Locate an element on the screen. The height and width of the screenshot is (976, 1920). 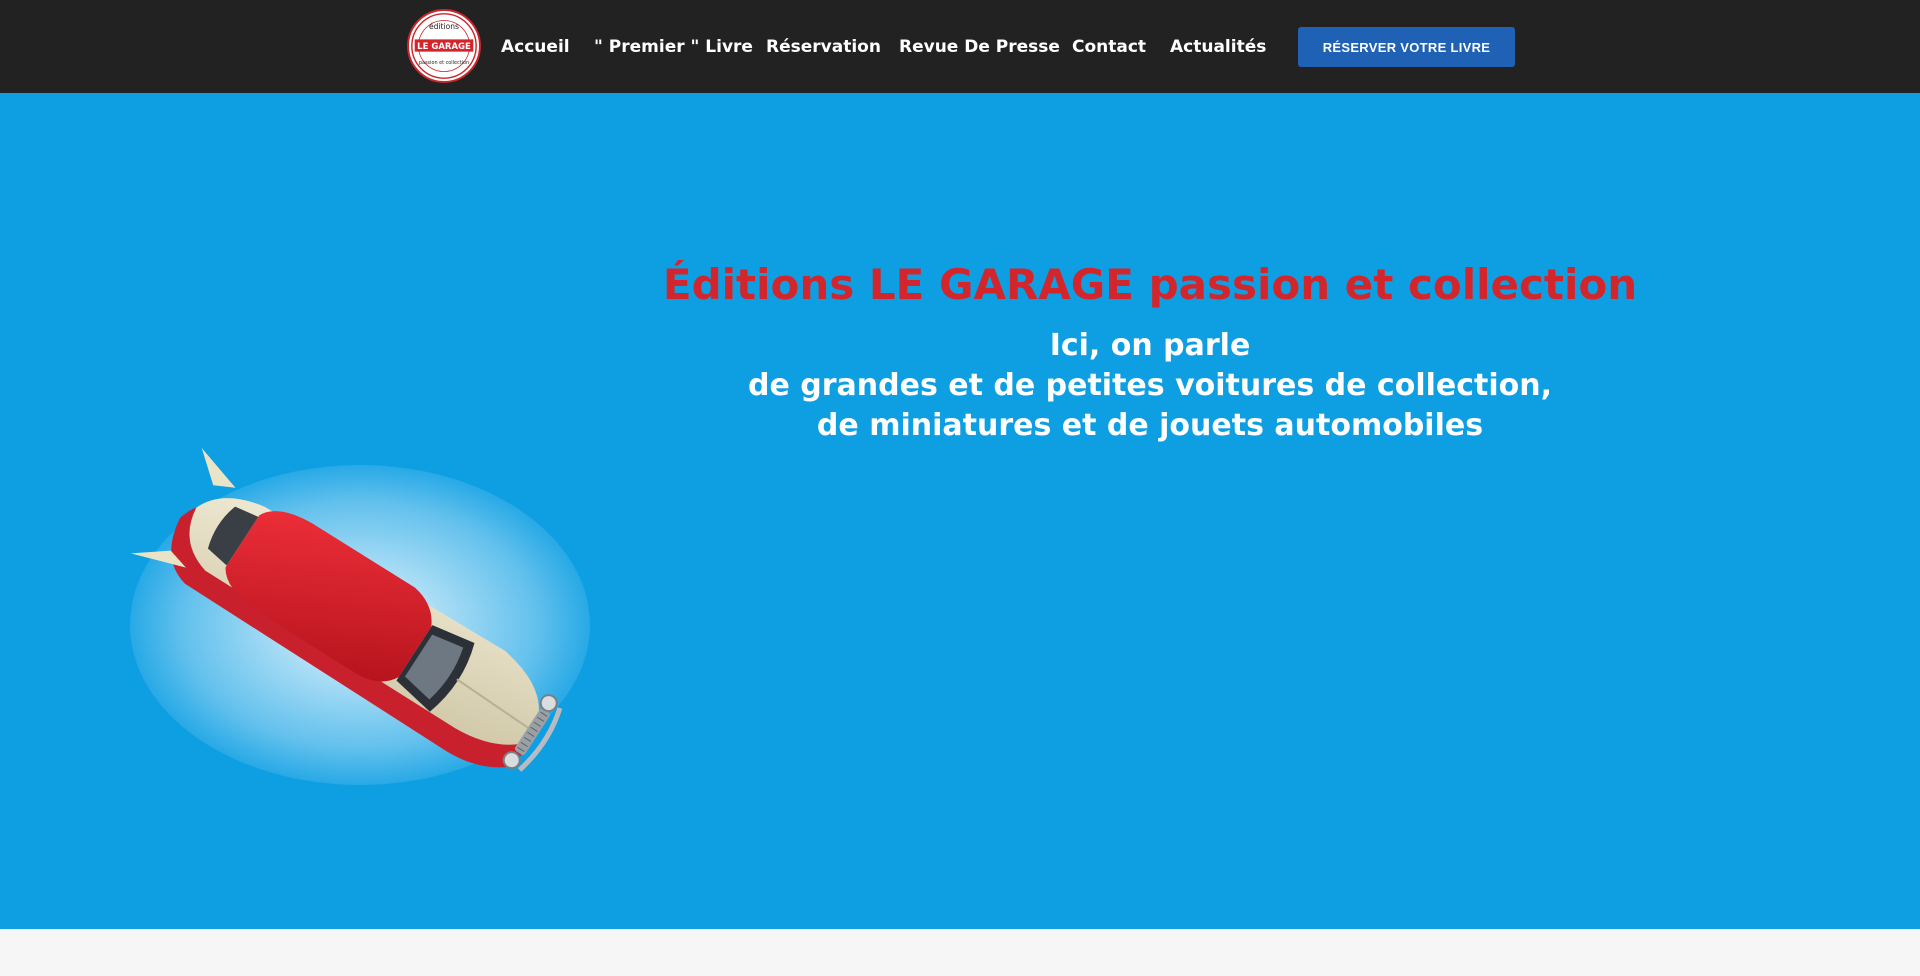
nav-actualites: Actualités is located at coordinates (1218, 47).